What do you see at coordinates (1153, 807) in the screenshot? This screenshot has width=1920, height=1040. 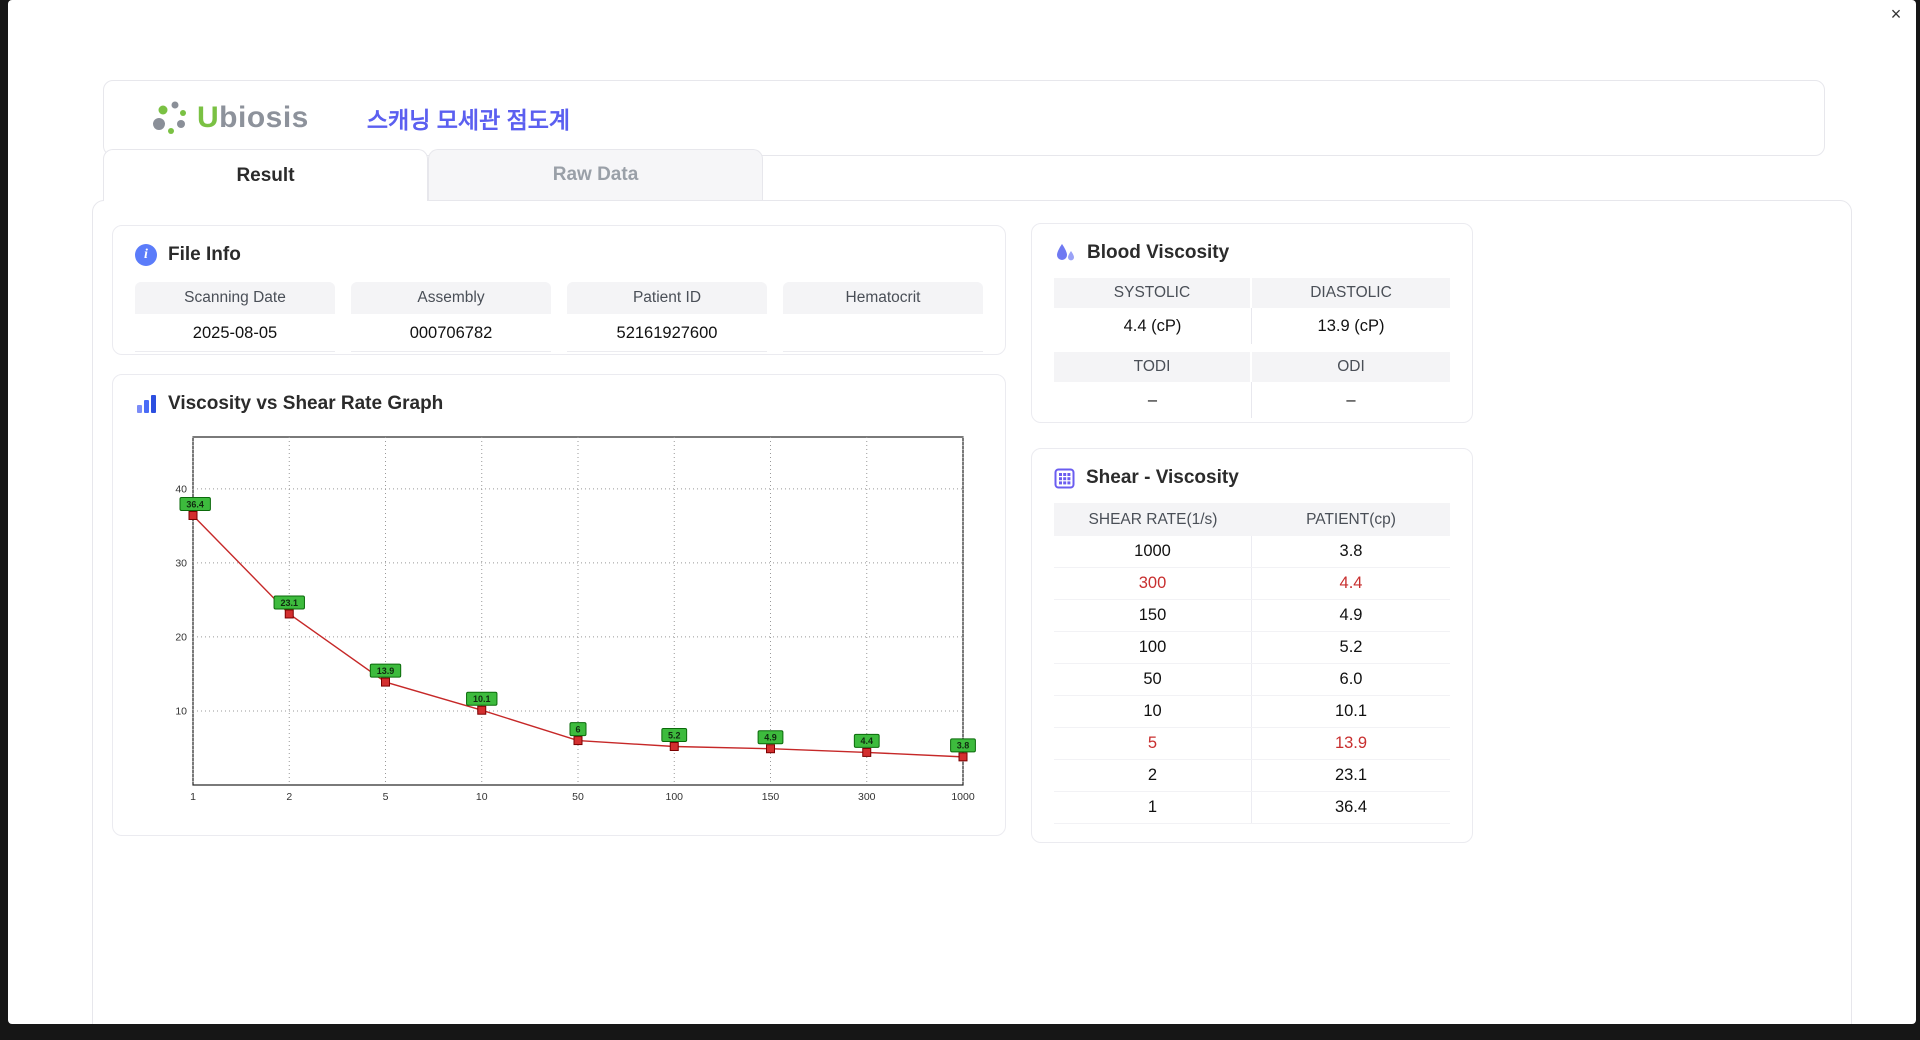 I see `shear-cell: 1` at bounding box center [1153, 807].